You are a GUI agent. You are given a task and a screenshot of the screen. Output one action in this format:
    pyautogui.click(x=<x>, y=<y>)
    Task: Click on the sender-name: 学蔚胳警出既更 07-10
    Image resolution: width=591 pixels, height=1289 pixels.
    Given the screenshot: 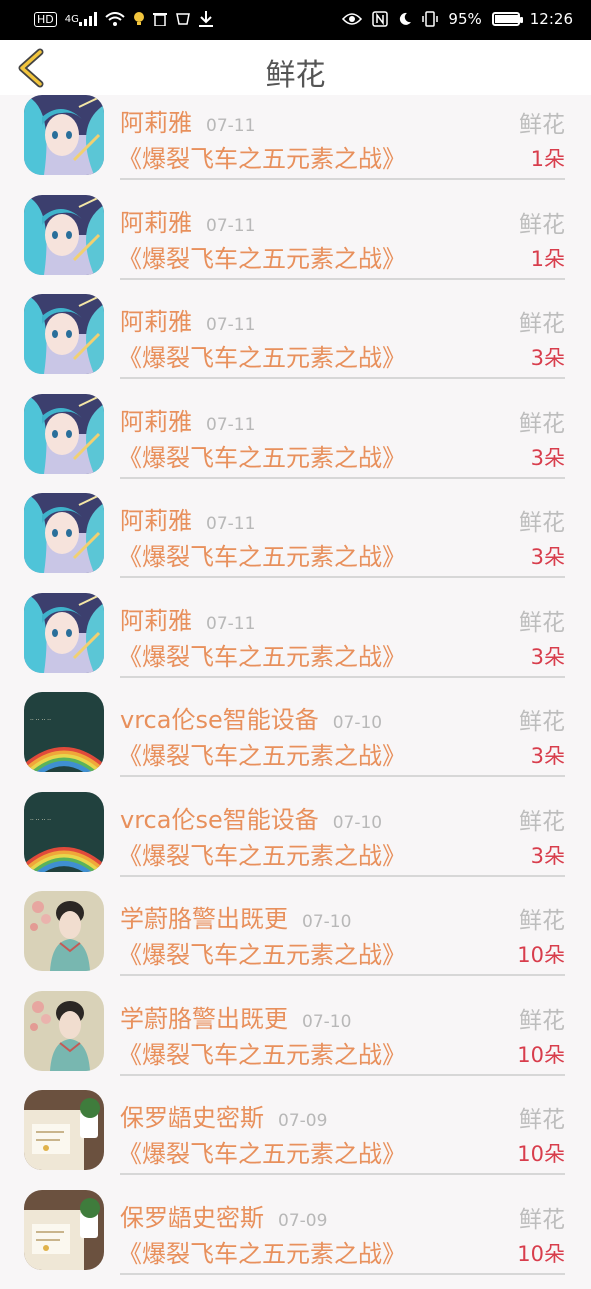 What is the action you would take?
    pyautogui.click(x=235, y=1016)
    